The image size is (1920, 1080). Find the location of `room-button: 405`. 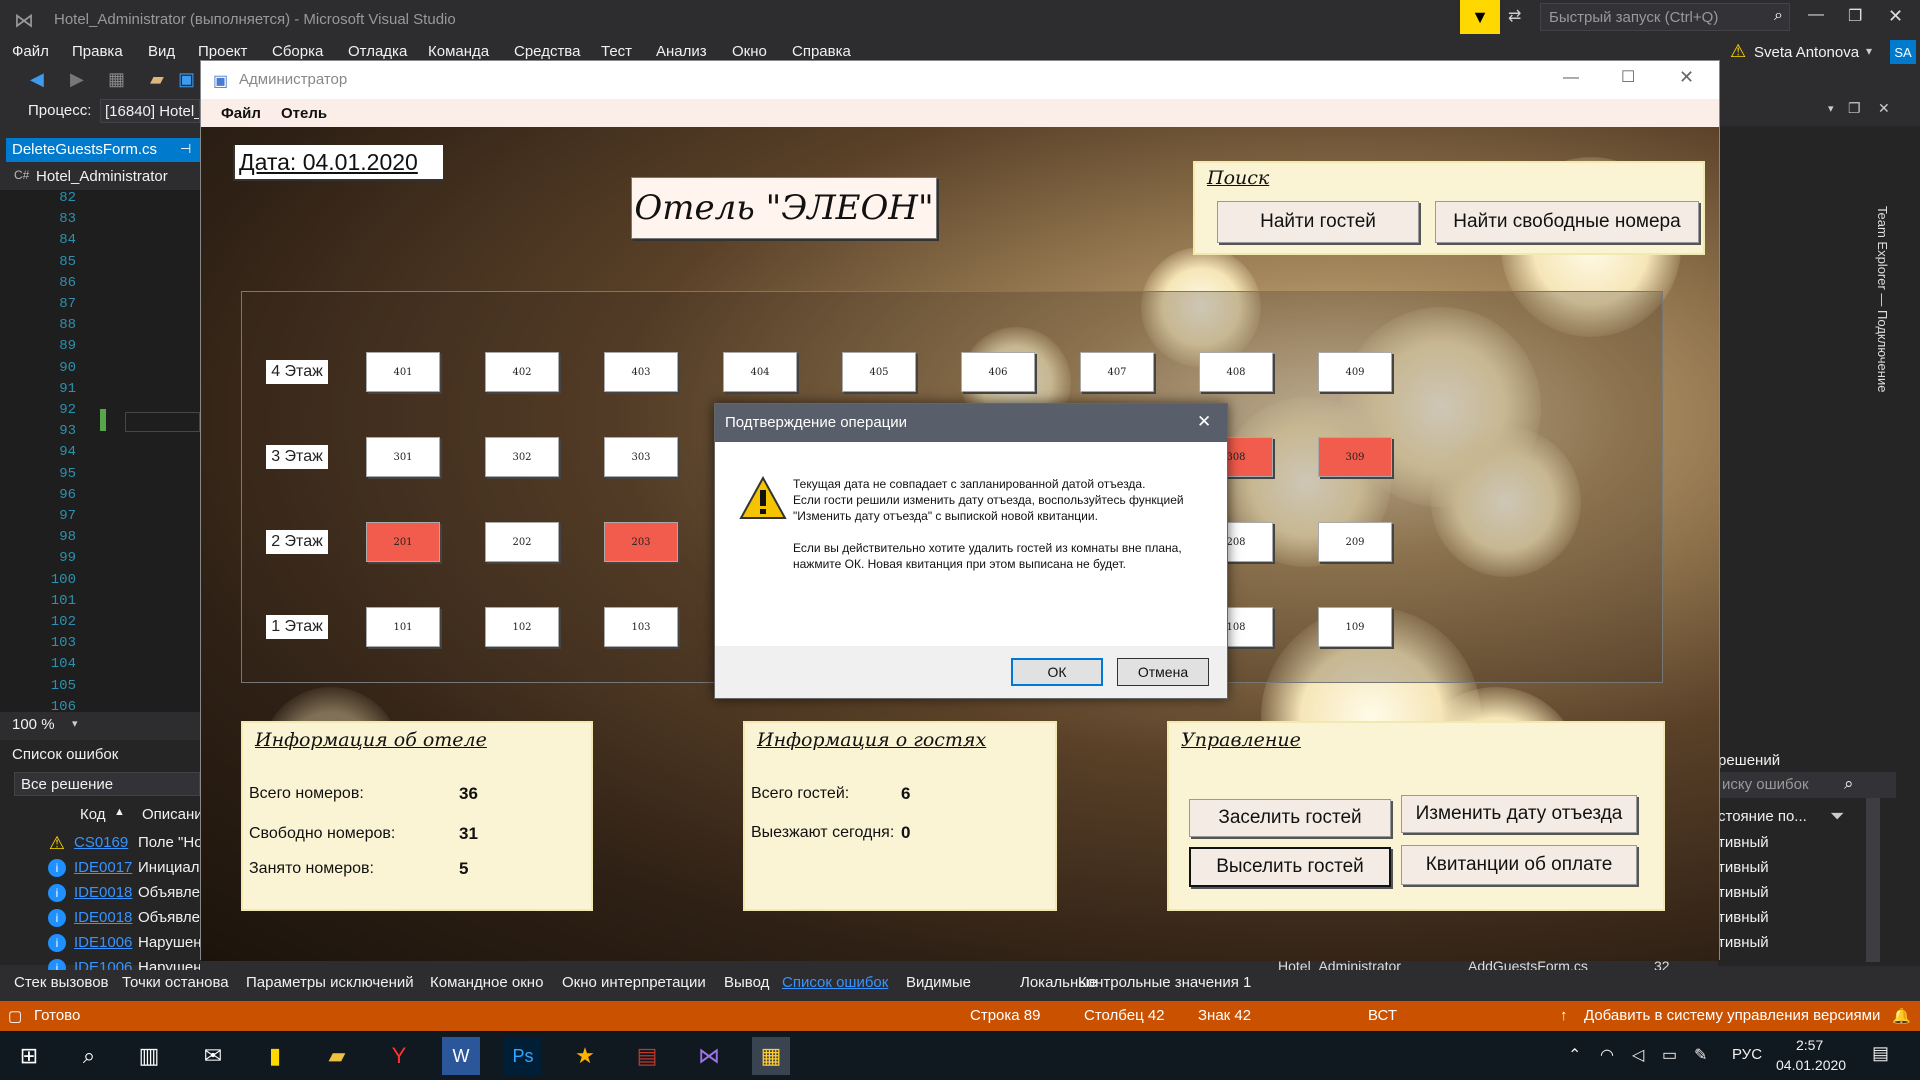

room-button: 405 is located at coordinates (879, 372).